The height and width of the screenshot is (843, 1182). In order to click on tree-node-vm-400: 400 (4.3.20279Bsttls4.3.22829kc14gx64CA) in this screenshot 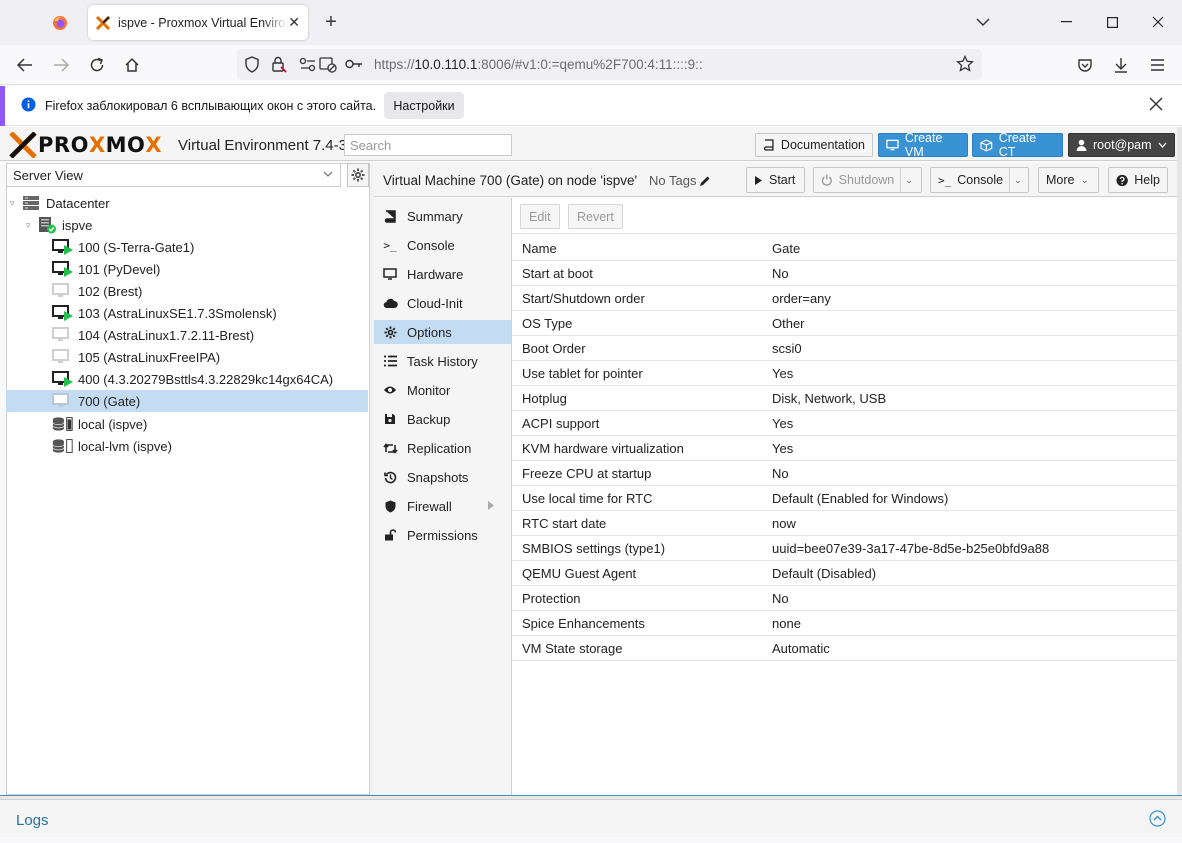, I will do `click(187, 379)`.